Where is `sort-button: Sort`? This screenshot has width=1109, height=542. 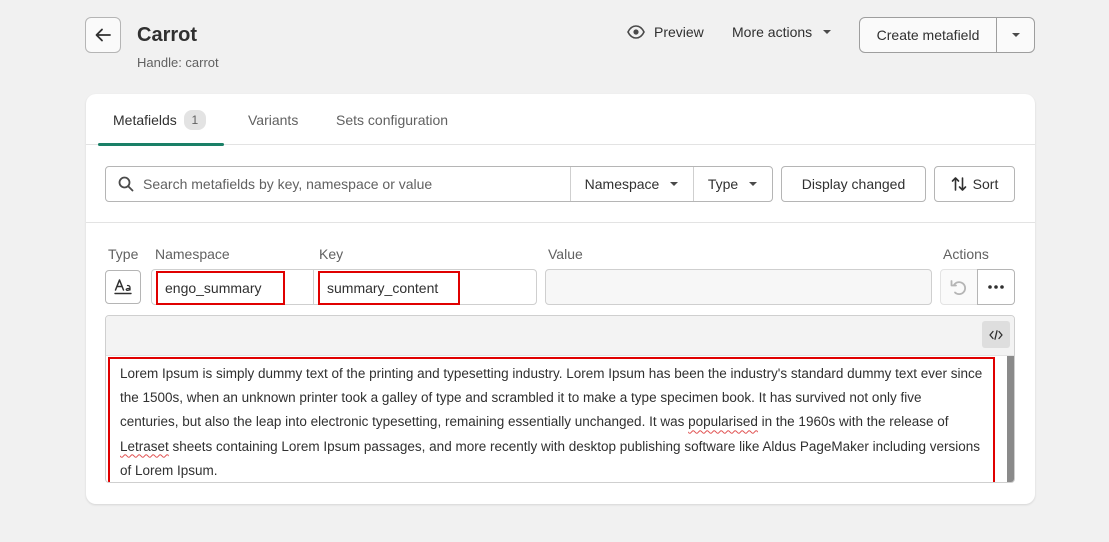
sort-button: Sort is located at coordinates (974, 184).